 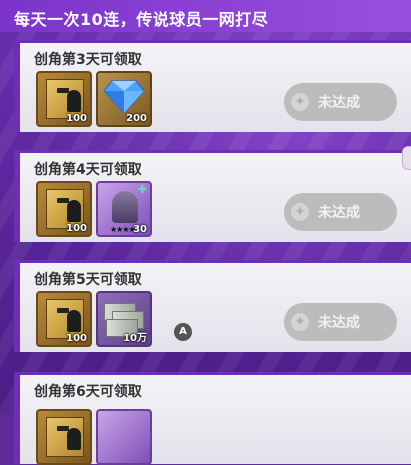 What do you see at coordinates (124, 209) in the screenshot?
I see `player-card-icon: ✚ ★★★★ 30` at bounding box center [124, 209].